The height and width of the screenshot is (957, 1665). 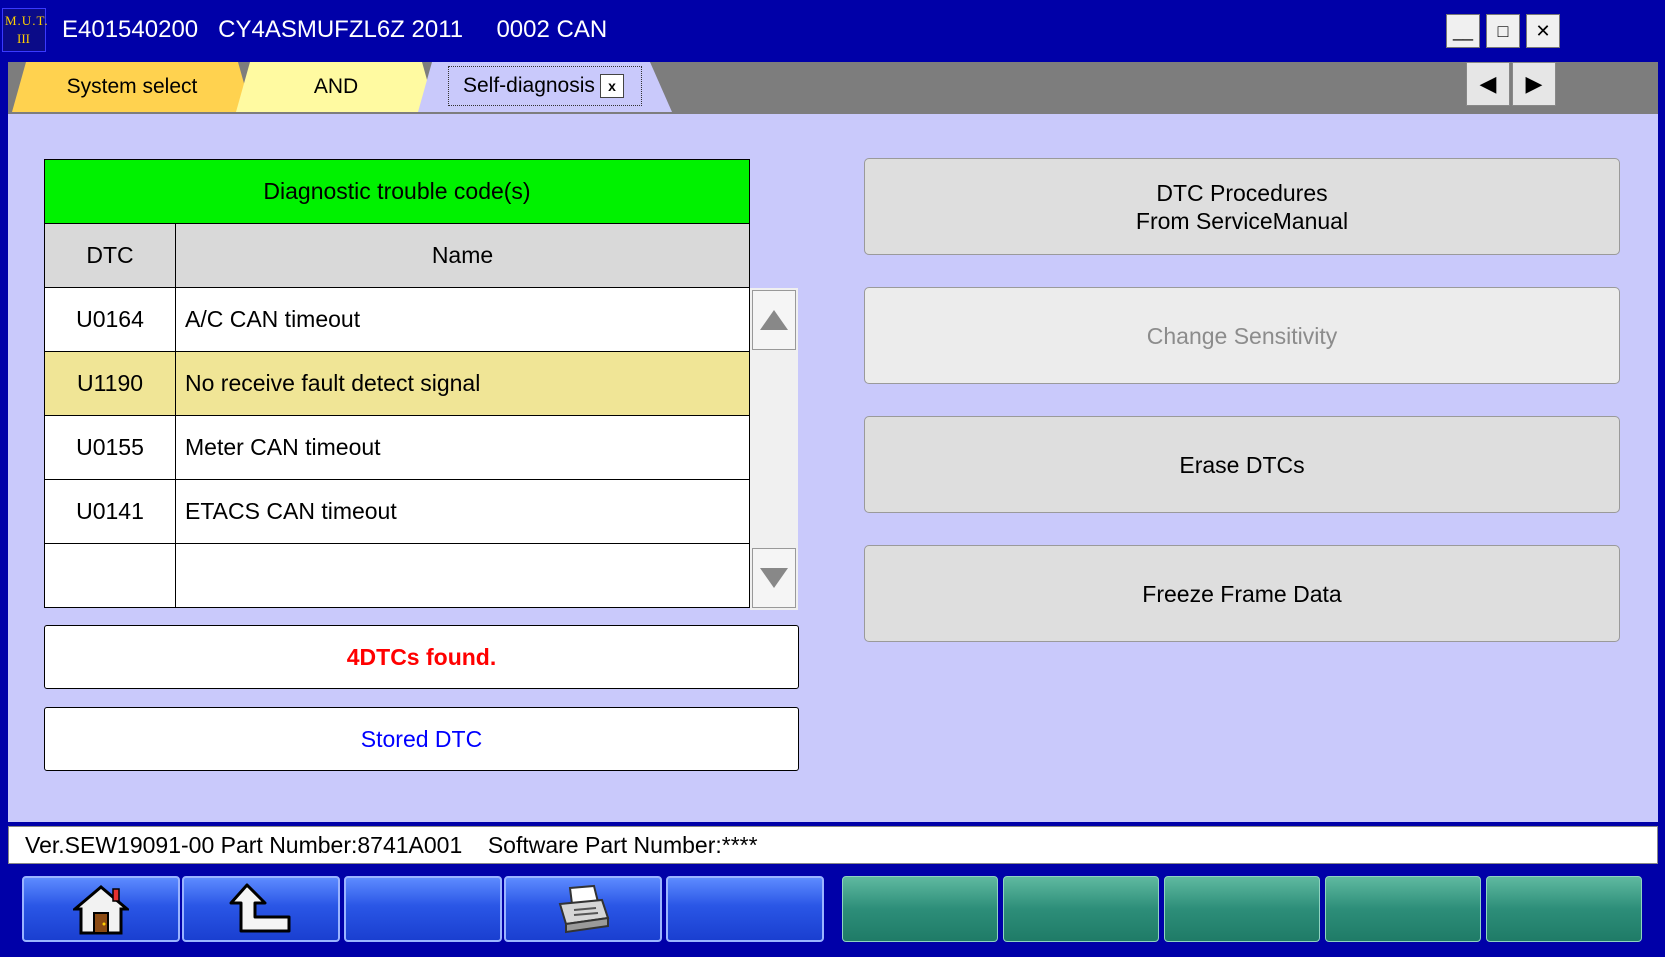 I want to click on mut-logo: M.U.T. III, so click(x=25, y=30).